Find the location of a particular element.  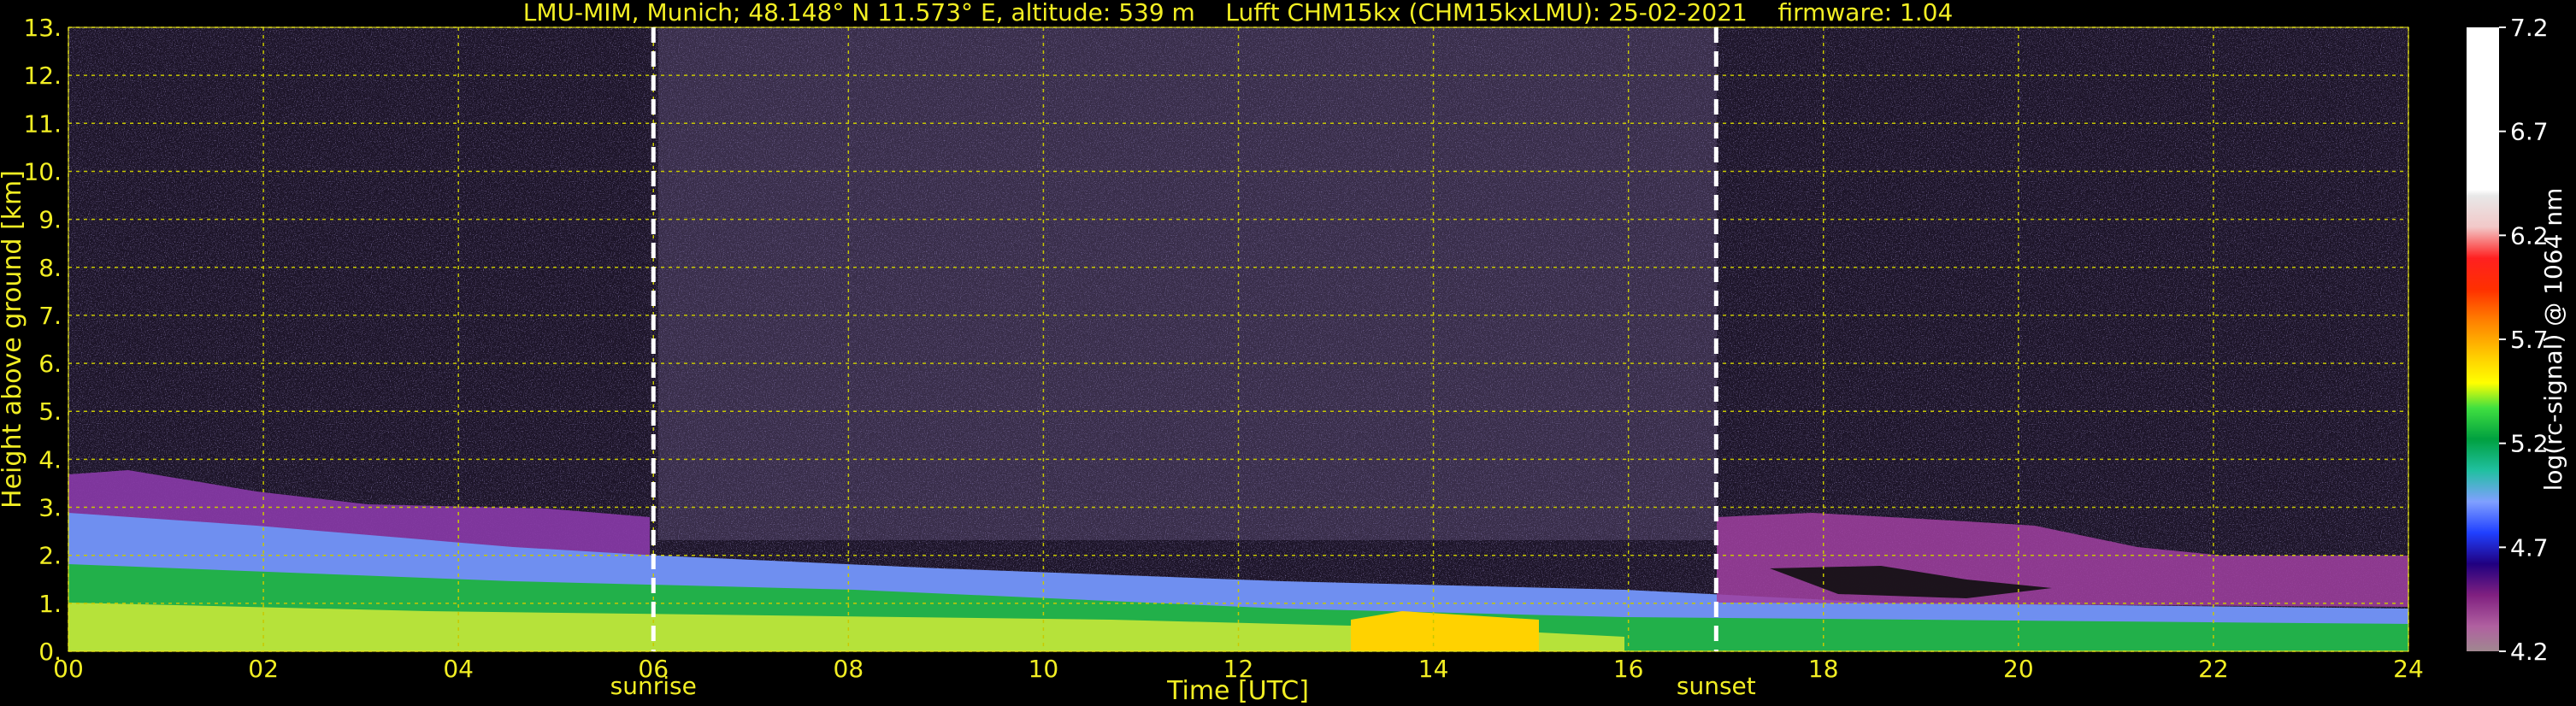

colorbar-tick-label: 4.7 is located at coordinates (2529, 547).